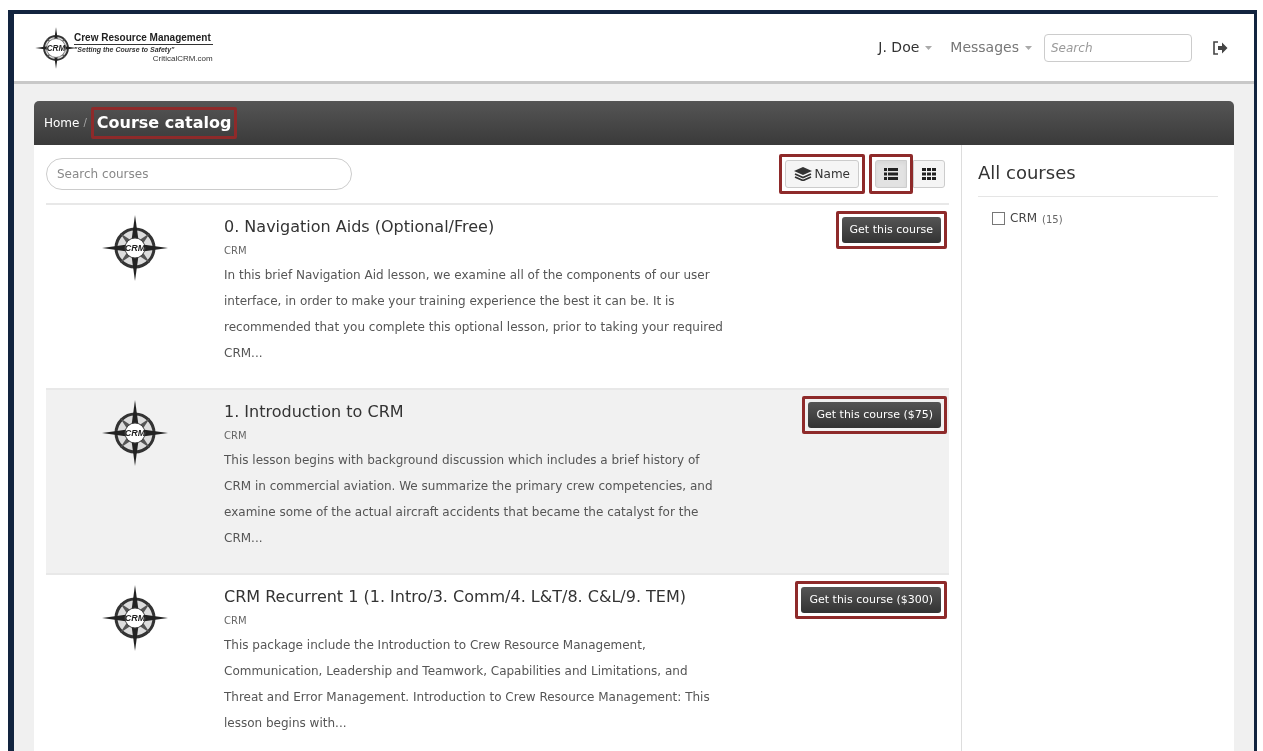 This screenshot has width=1263, height=751. What do you see at coordinates (821, 174) in the screenshot?
I see `sort-button: Name` at bounding box center [821, 174].